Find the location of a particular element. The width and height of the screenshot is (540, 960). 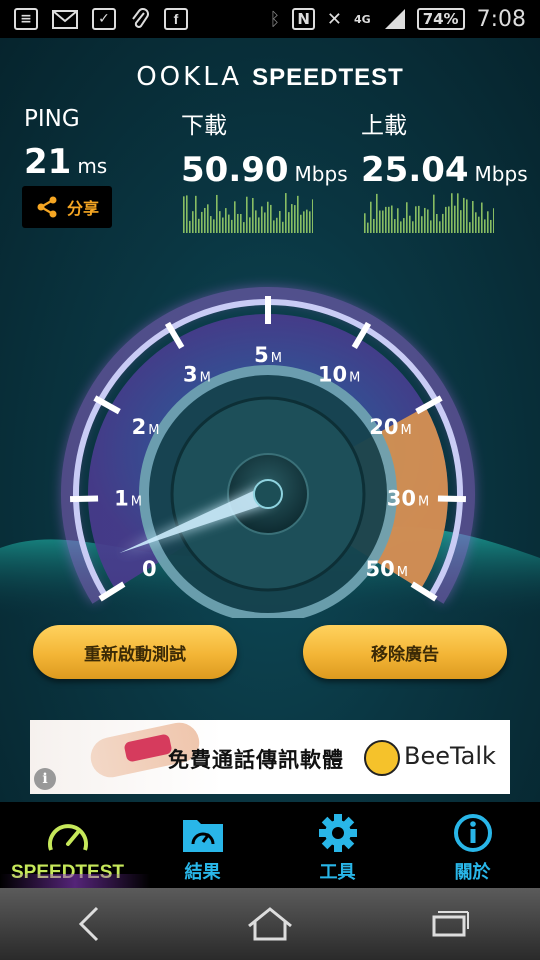

brand-name: OOKLA is located at coordinates (189, 77).